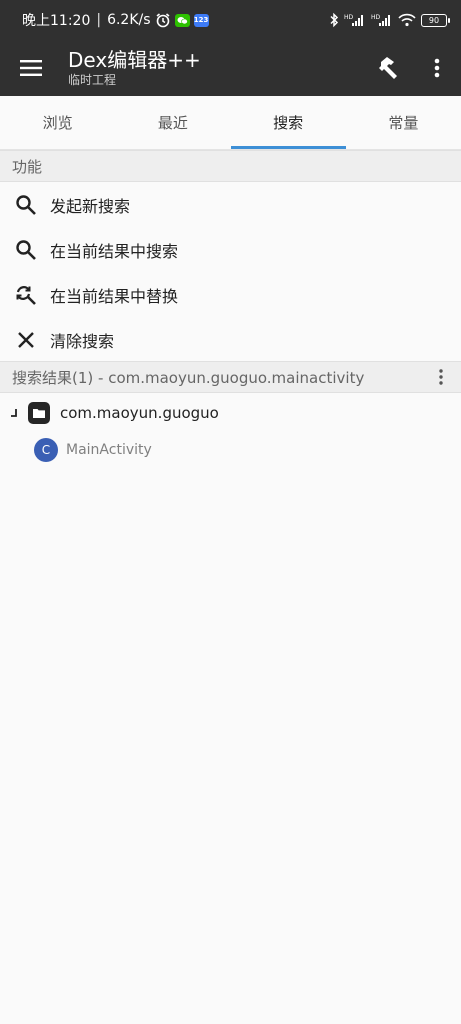  What do you see at coordinates (25, 295) in the screenshot?
I see `replace-icon` at bounding box center [25, 295].